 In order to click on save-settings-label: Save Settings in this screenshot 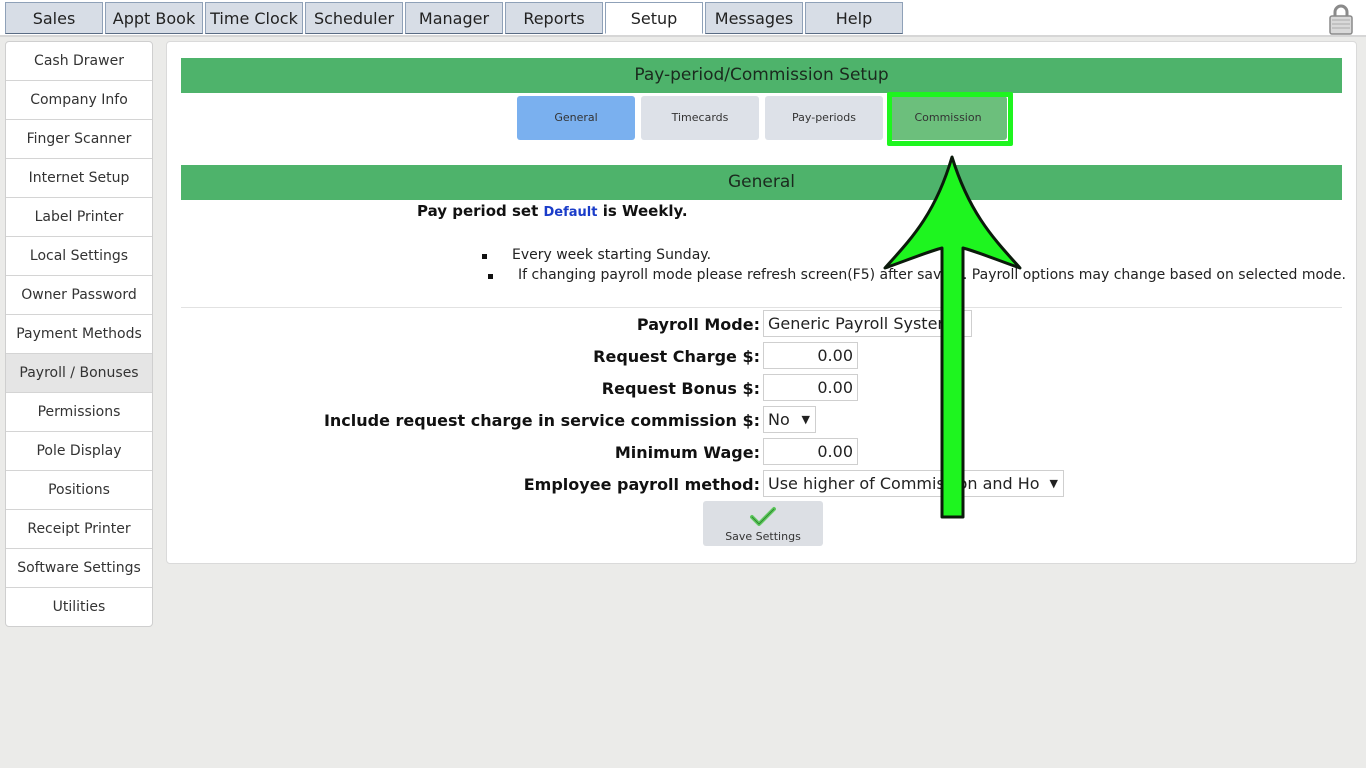, I will do `click(763, 536)`.